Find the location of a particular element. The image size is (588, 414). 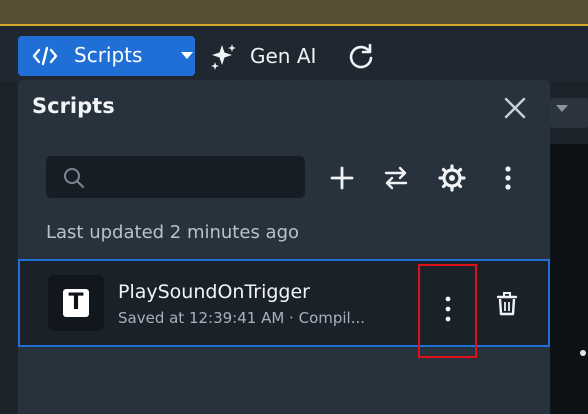

search-input is located at coordinates (195, 177).